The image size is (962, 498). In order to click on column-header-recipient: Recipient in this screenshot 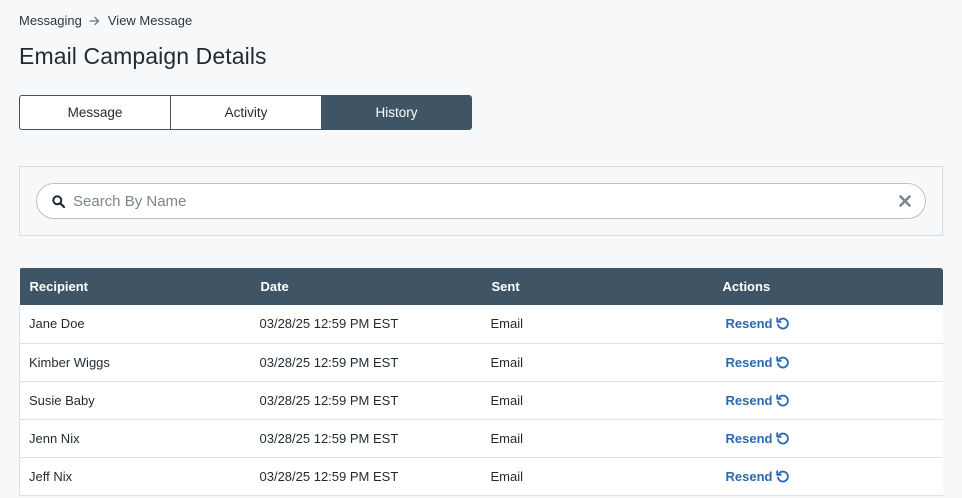, I will do `click(135, 286)`.